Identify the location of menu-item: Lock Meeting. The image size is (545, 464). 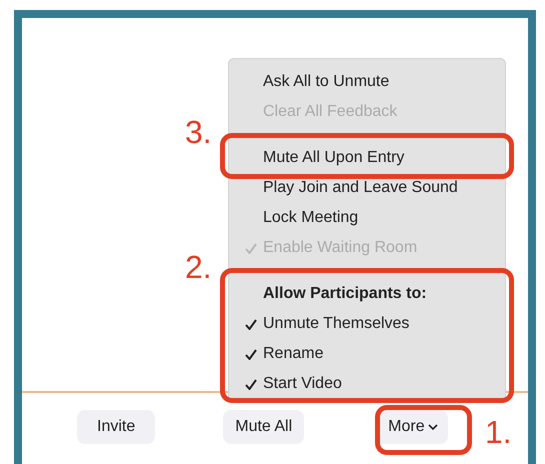
(310, 218).